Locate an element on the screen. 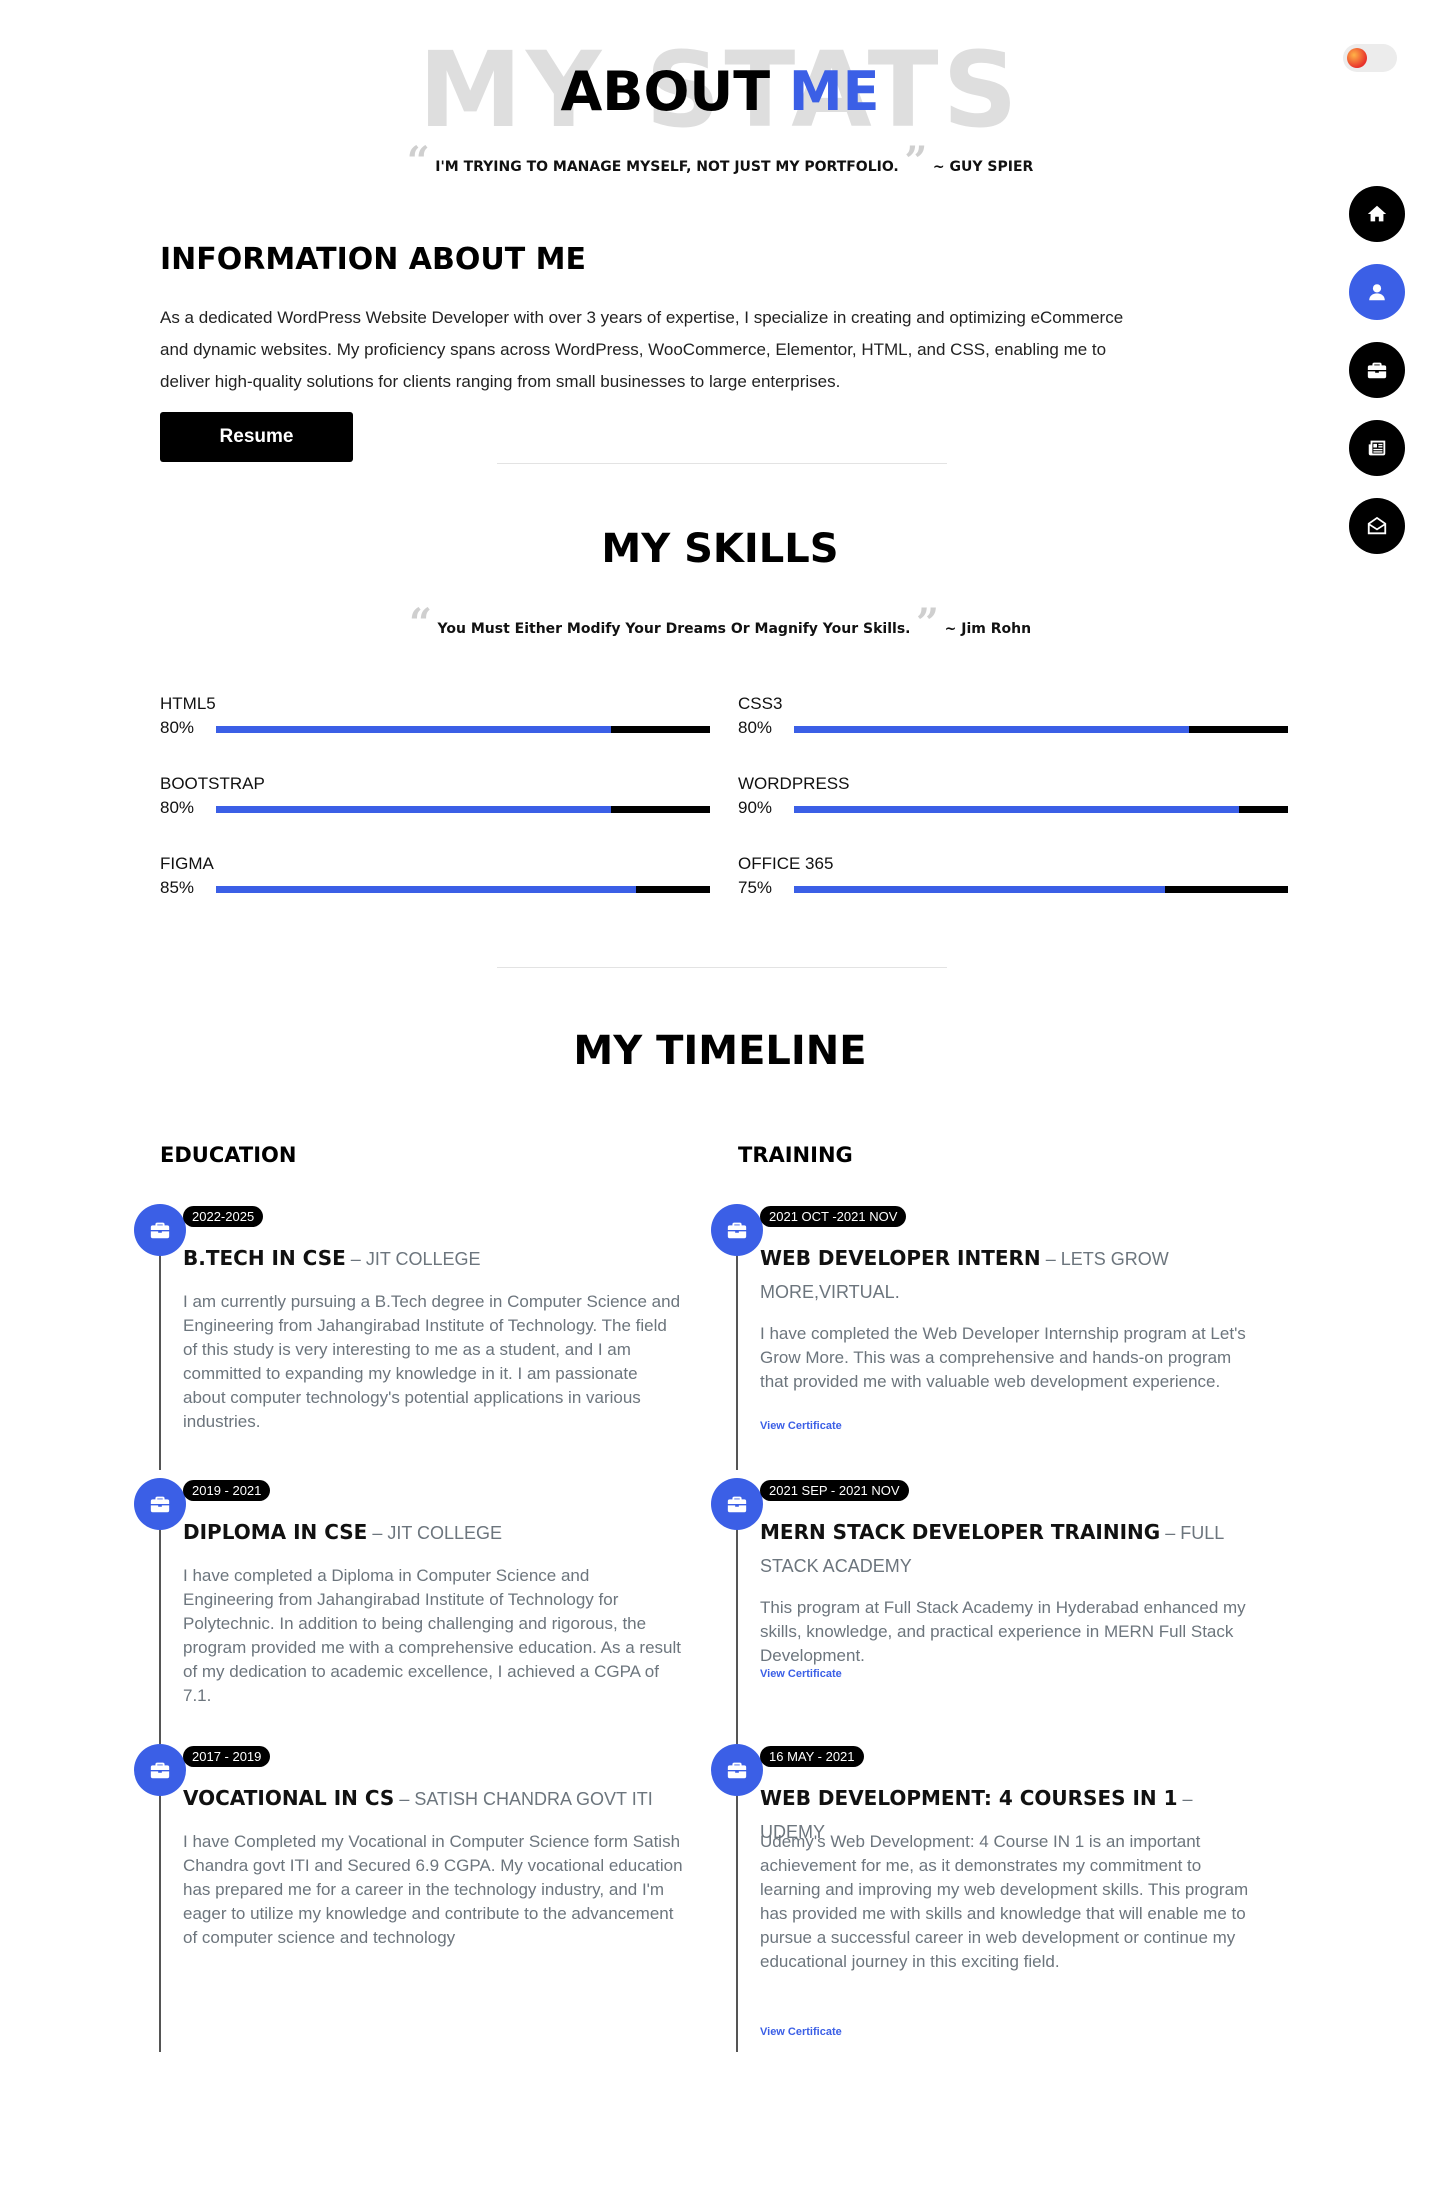 This screenshot has height=2200, width=1440. user-icon is located at coordinates (1377, 292).